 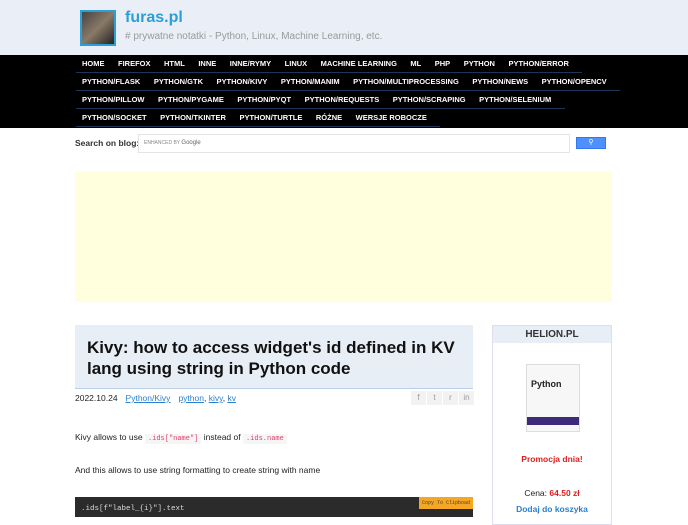 I want to click on nav-item-home: HOME, so click(x=93, y=63).